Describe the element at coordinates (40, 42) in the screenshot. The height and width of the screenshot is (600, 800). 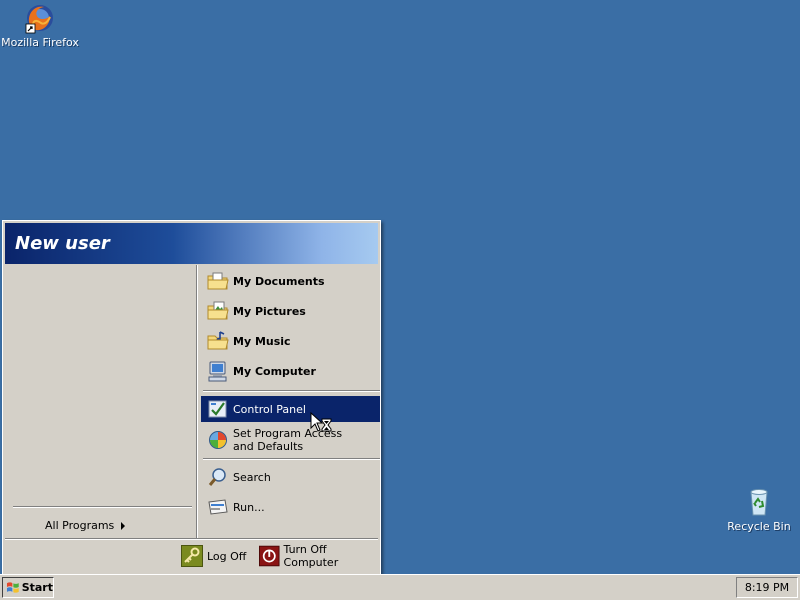
I see `desktop-icon-label: Mozilla Firefox` at that location.